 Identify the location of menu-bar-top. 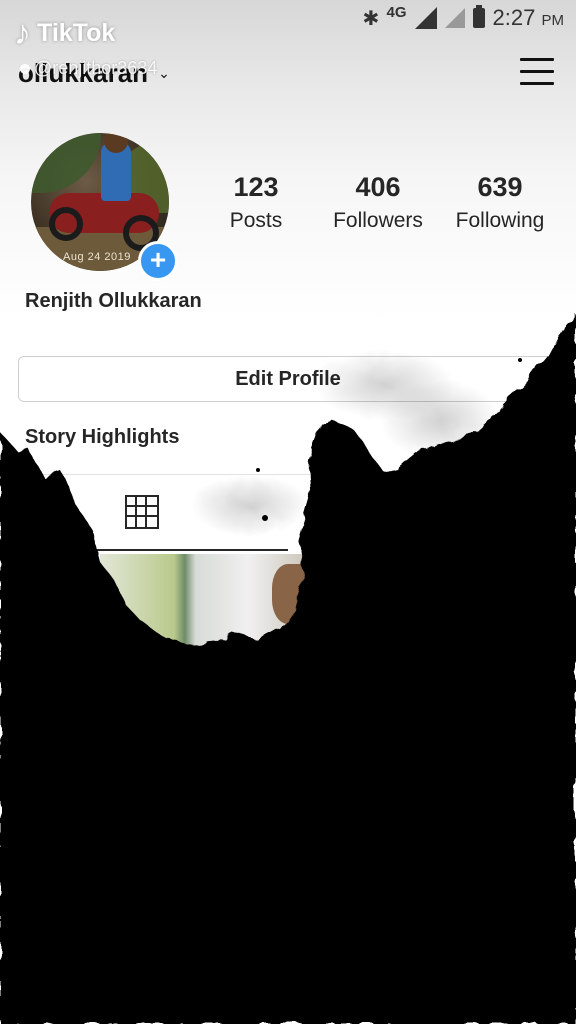
(537, 59).